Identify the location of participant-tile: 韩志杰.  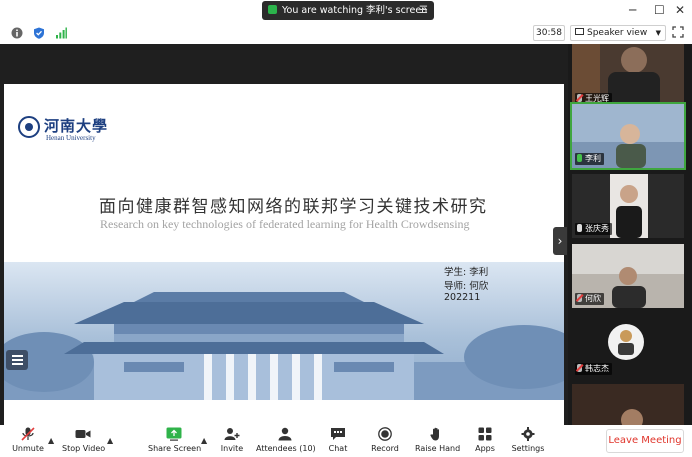
(628, 346).